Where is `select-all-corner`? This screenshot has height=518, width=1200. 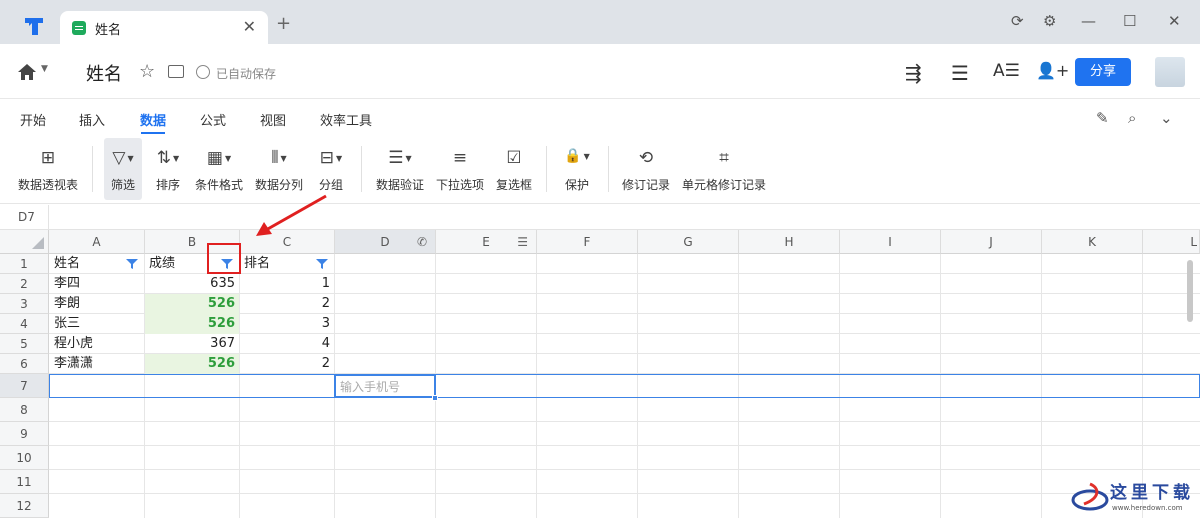
select-all-corner is located at coordinates (24, 242).